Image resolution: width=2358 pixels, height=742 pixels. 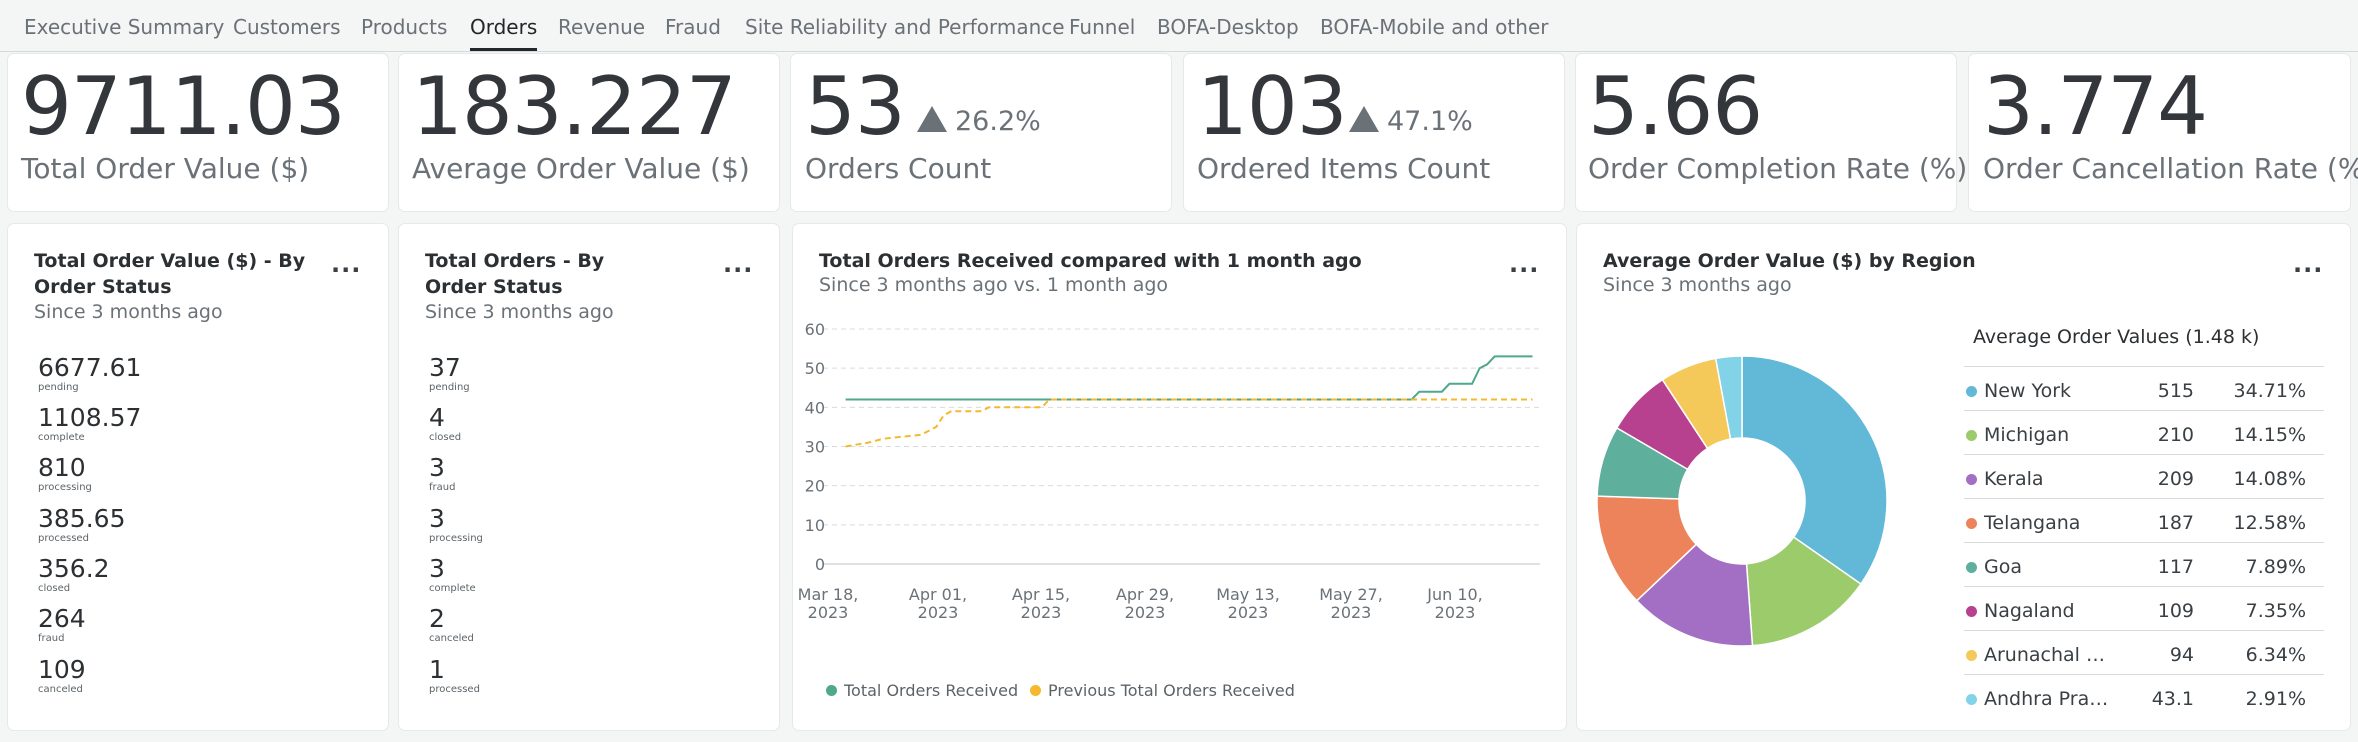 I want to click on table-row: Kerala 209 14.08%, so click(x=2144, y=476).